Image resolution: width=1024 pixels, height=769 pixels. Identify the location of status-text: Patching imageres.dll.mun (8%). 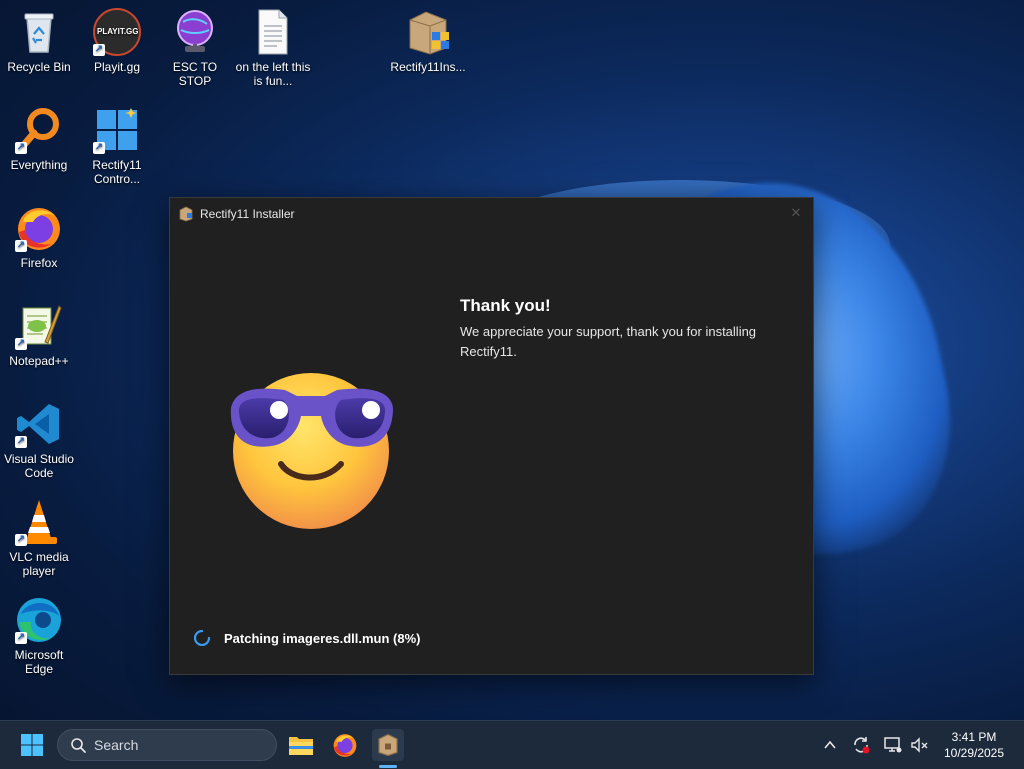
(322, 638).